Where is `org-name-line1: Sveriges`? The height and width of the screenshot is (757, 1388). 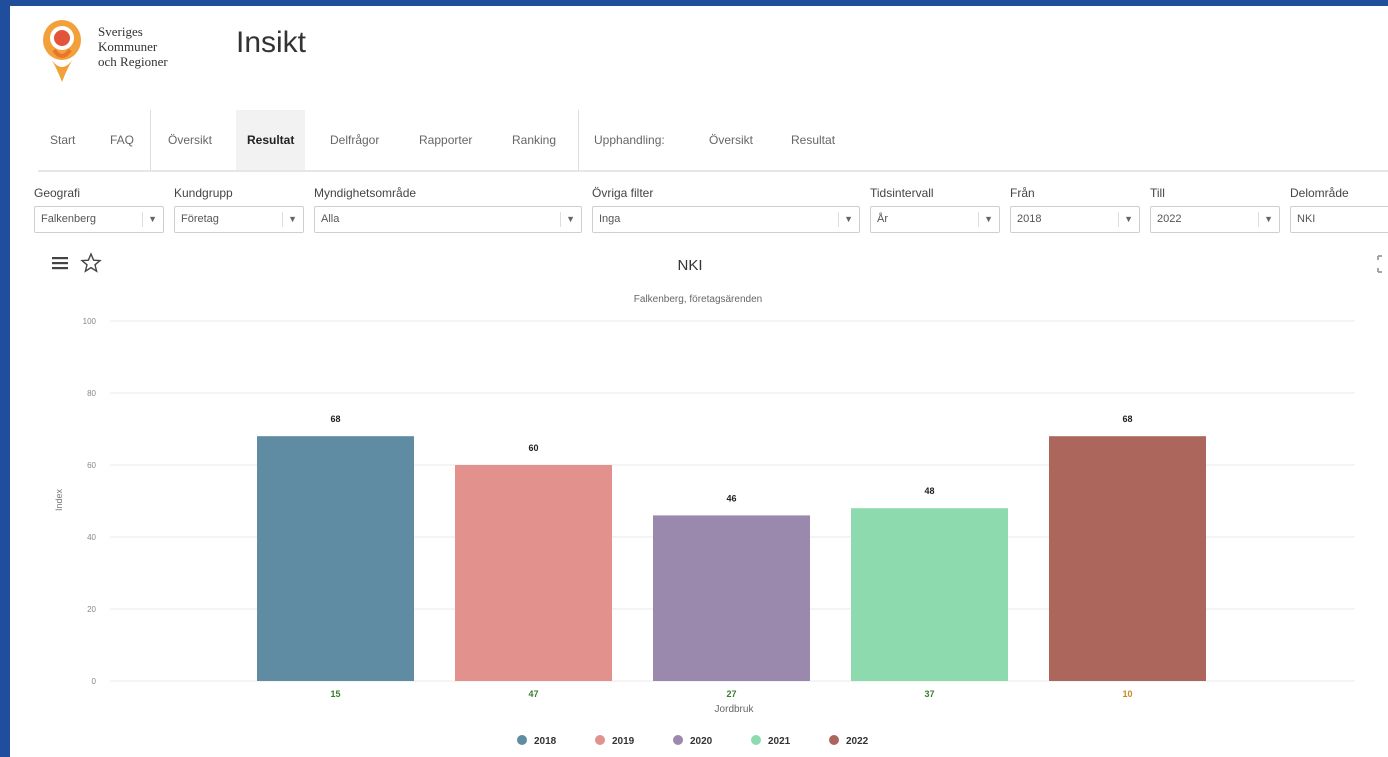
org-name-line1: Sveriges is located at coordinates (120, 31).